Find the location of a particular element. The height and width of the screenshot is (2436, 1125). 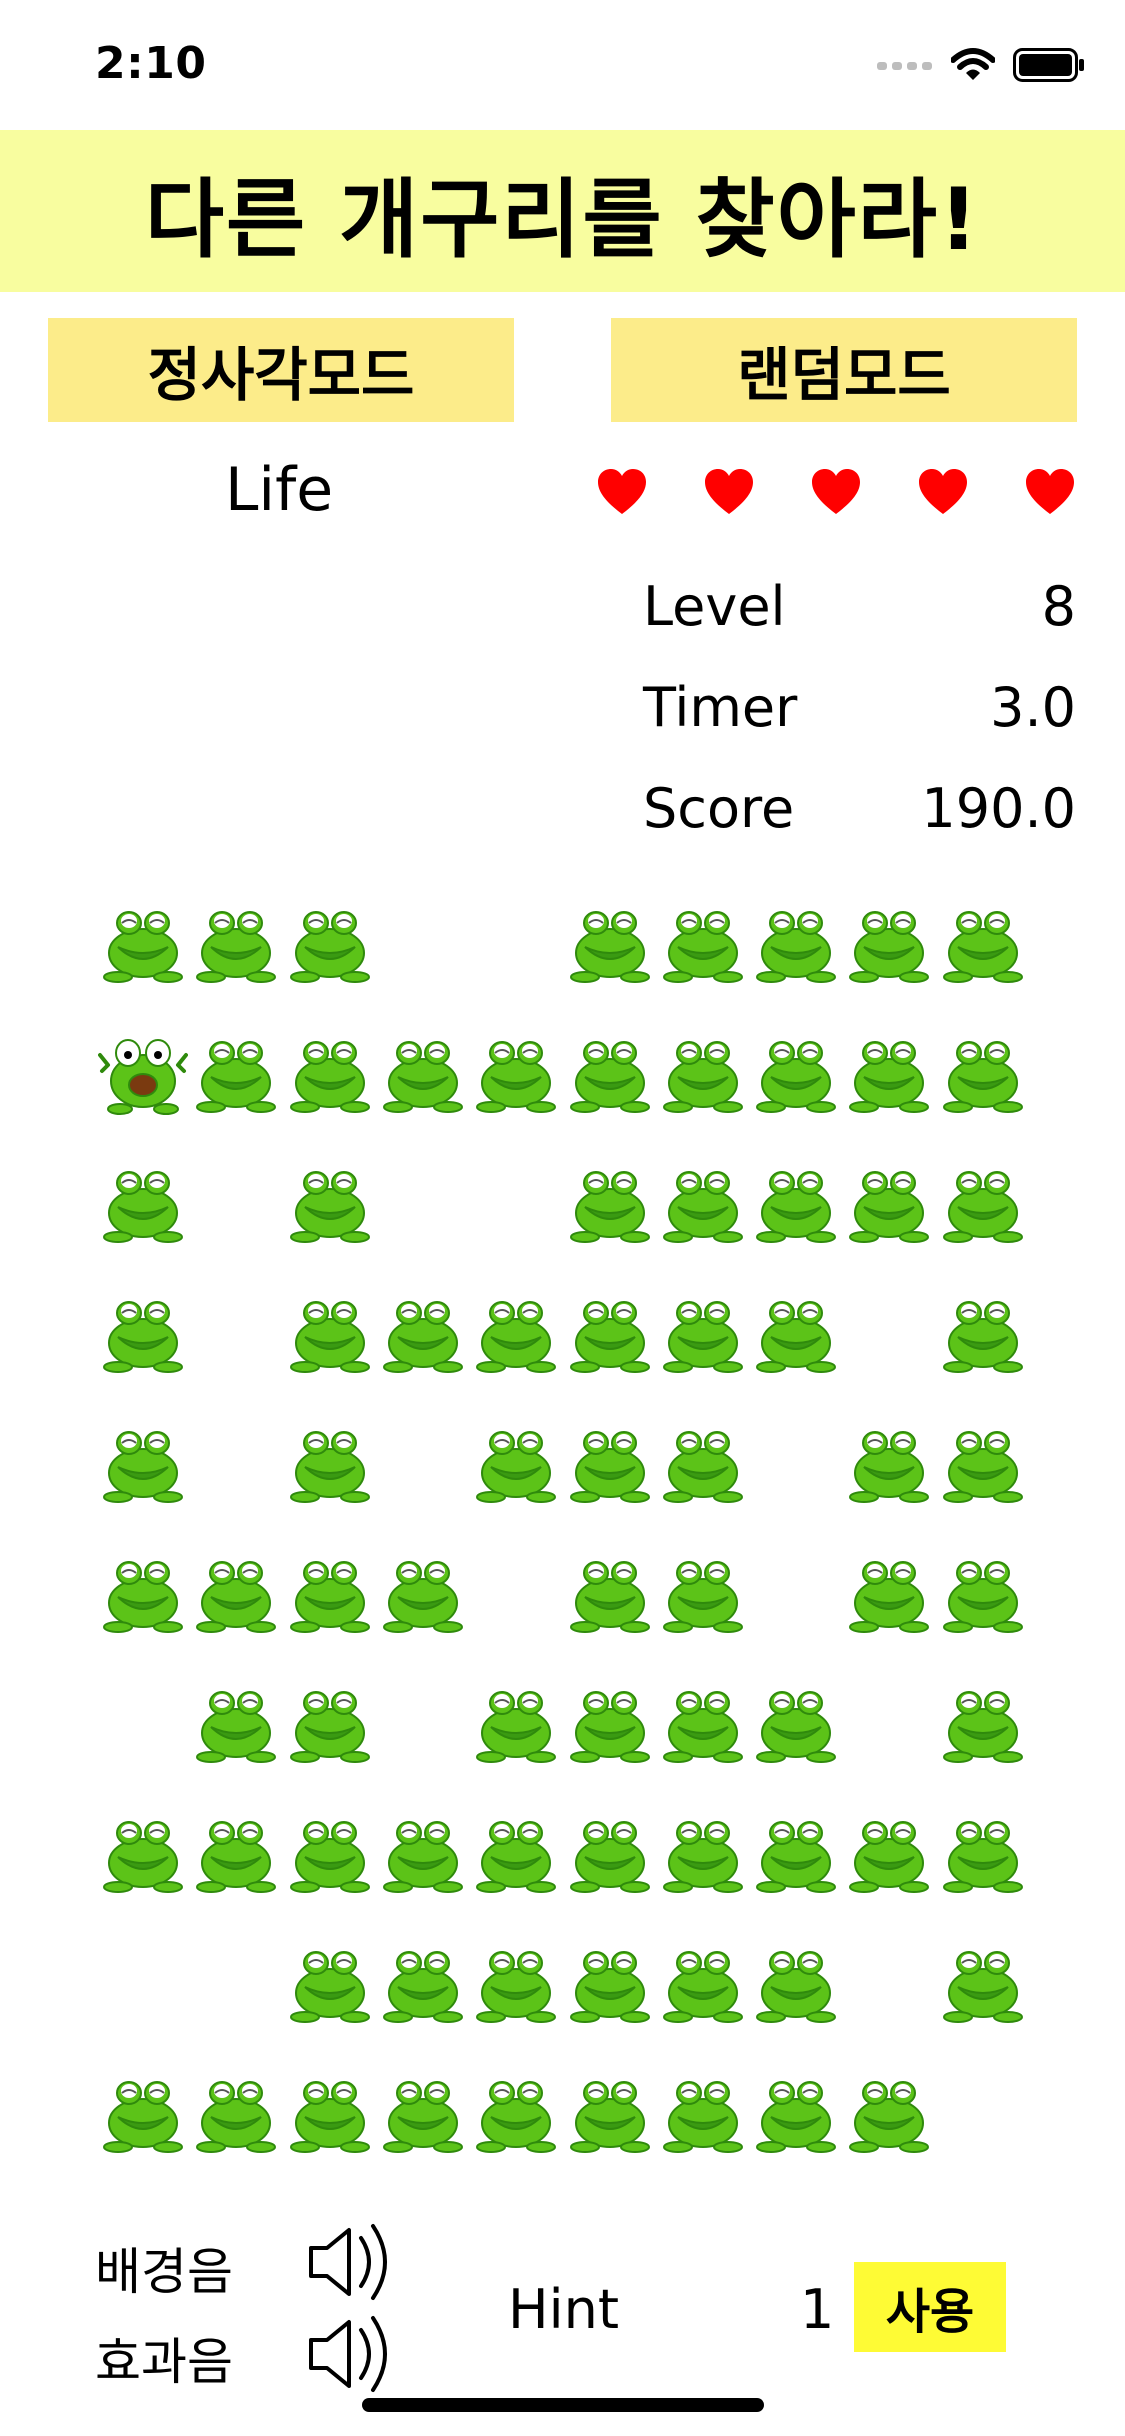

score-value: 190.0 is located at coordinates (998, 808).